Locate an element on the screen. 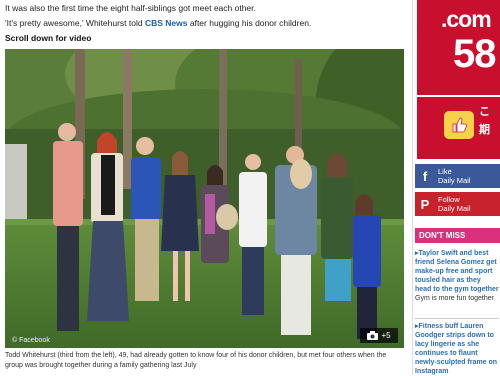  pinterest-follow-button: P Follow Daily Mail is located at coordinates (457, 204).